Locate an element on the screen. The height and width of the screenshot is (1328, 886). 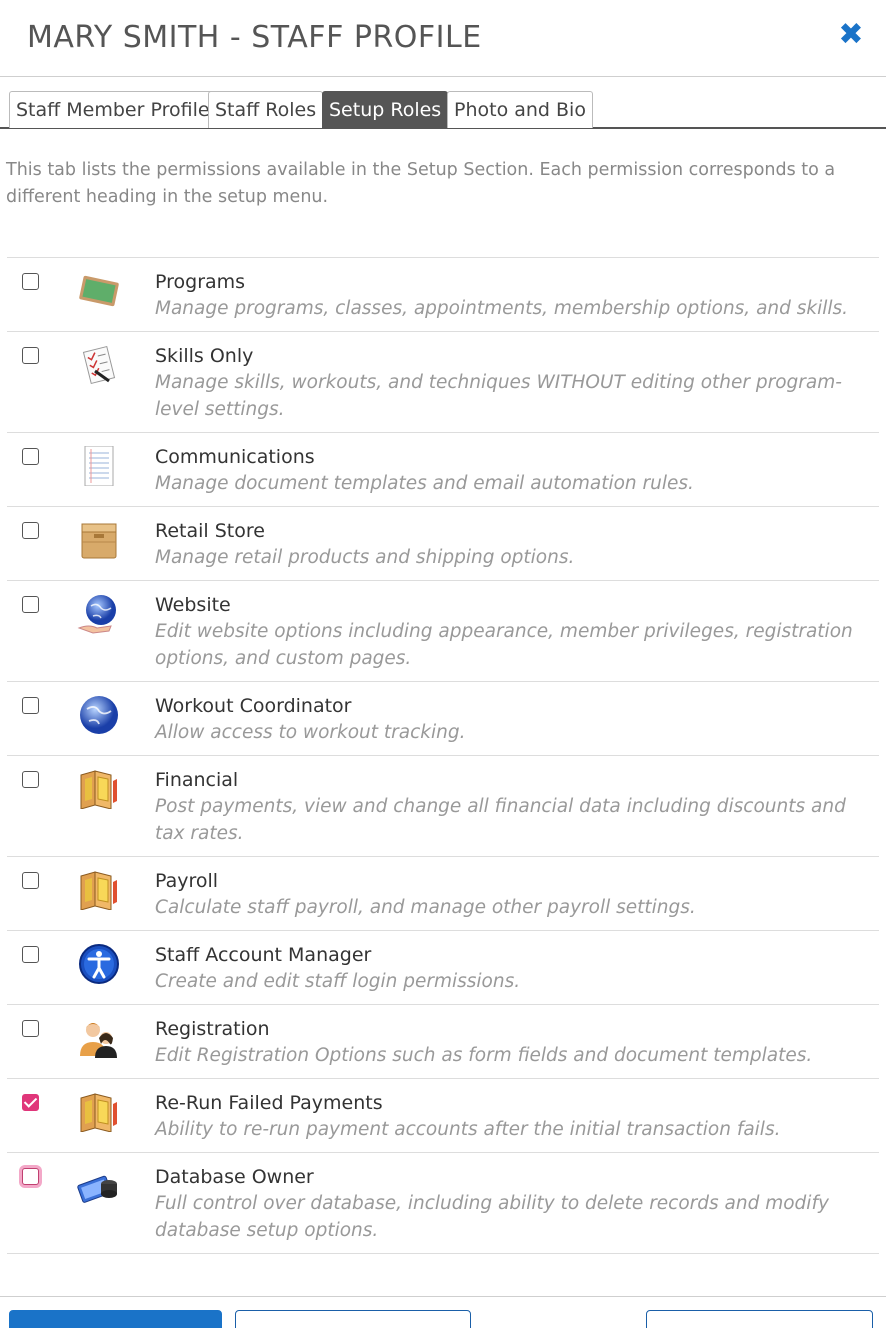
tab-setup-roles: Setup Roles is located at coordinates (385, 109).